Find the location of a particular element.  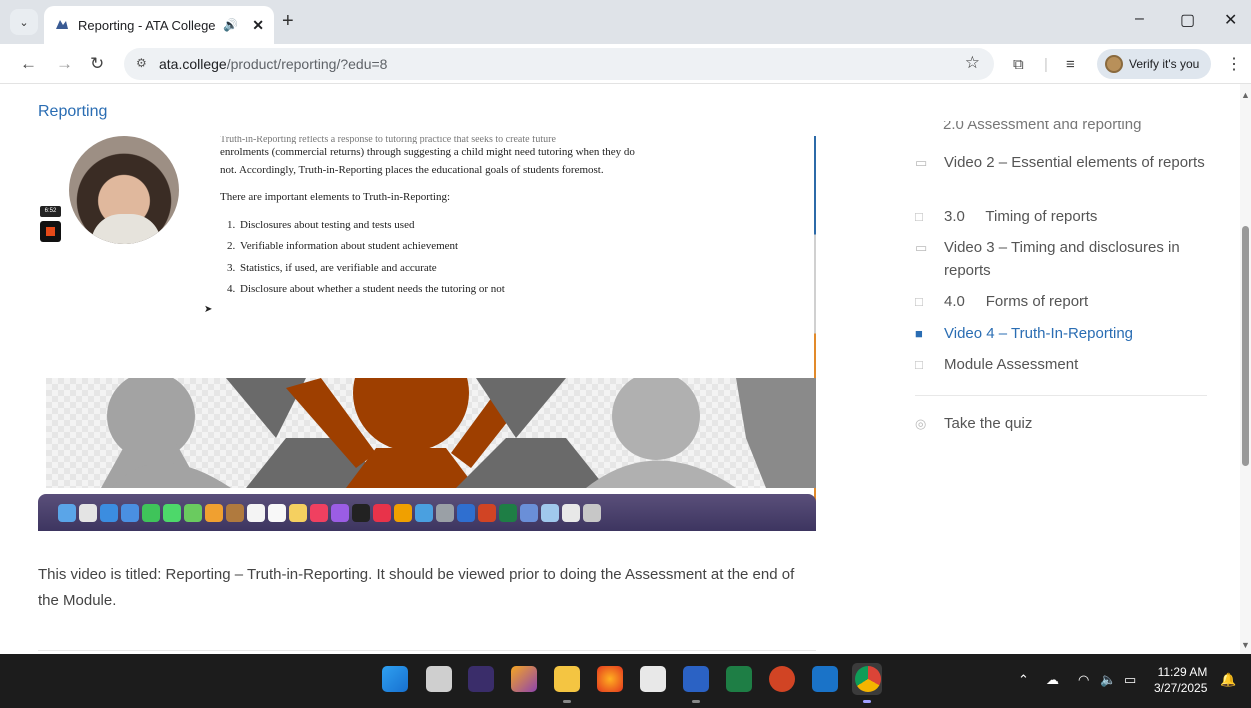

divider is located at coordinates (1061, 395).